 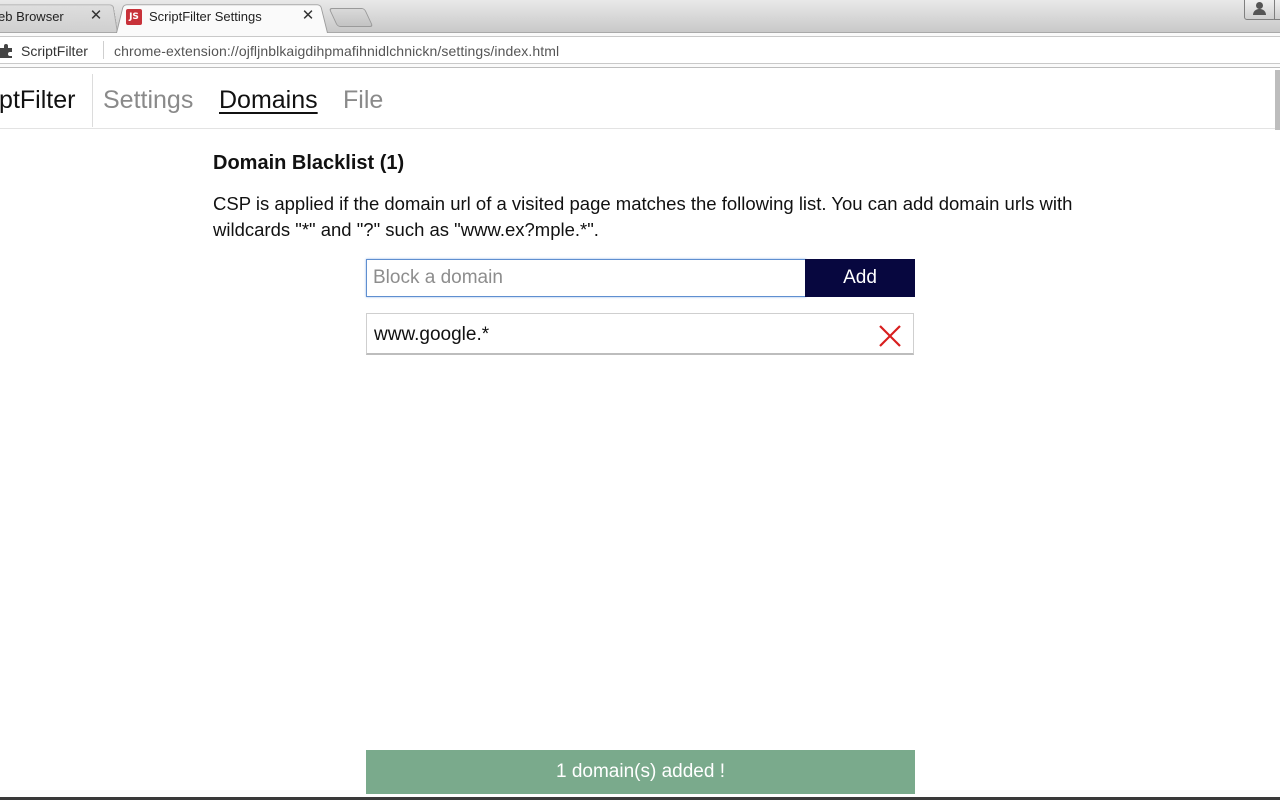 What do you see at coordinates (640, 16) in the screenshot?
I see `browser-tab-strip: eb Browser ✕ JS ScriptFilter Settings ✕` at bounding box center [640, 16].